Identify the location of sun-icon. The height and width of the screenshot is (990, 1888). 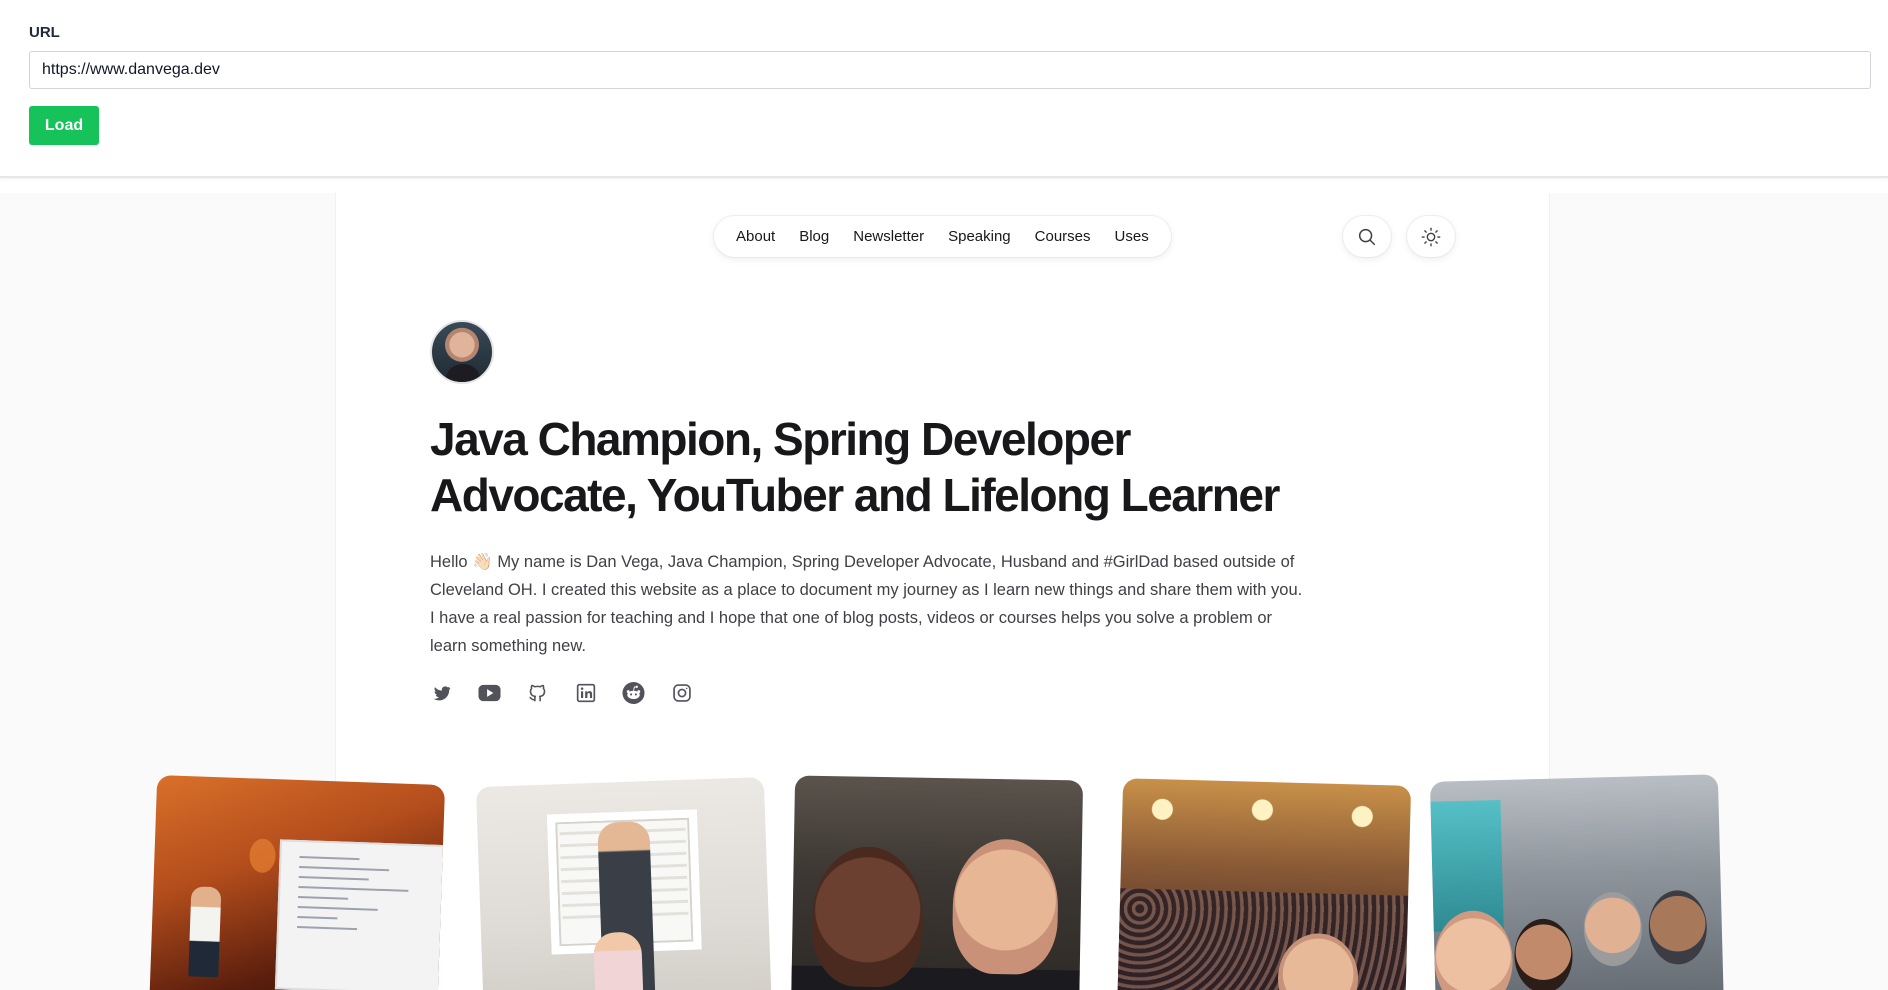
(1431, 236).